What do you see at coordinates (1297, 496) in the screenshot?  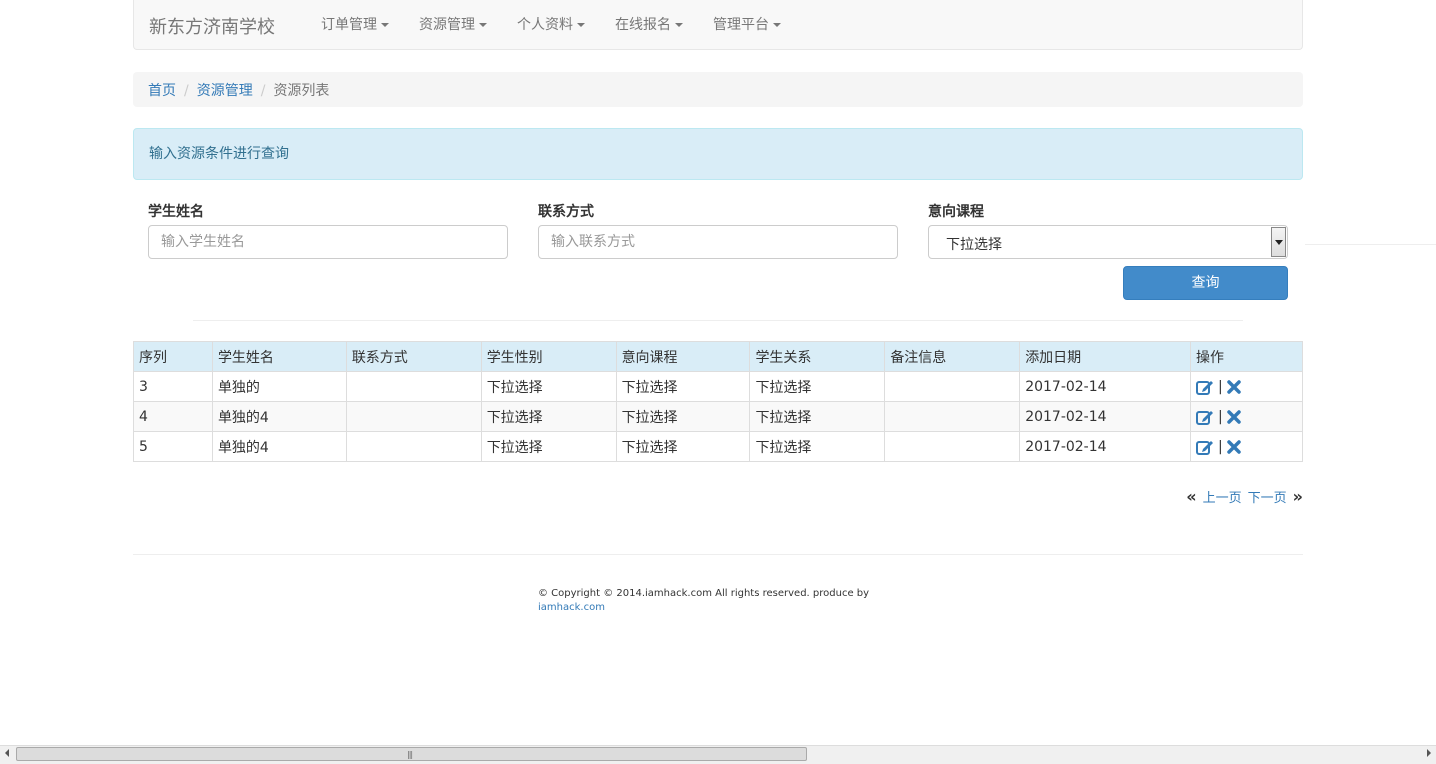 I see `double-chevron-right-icon: »` at bounding box center [1297, 496].